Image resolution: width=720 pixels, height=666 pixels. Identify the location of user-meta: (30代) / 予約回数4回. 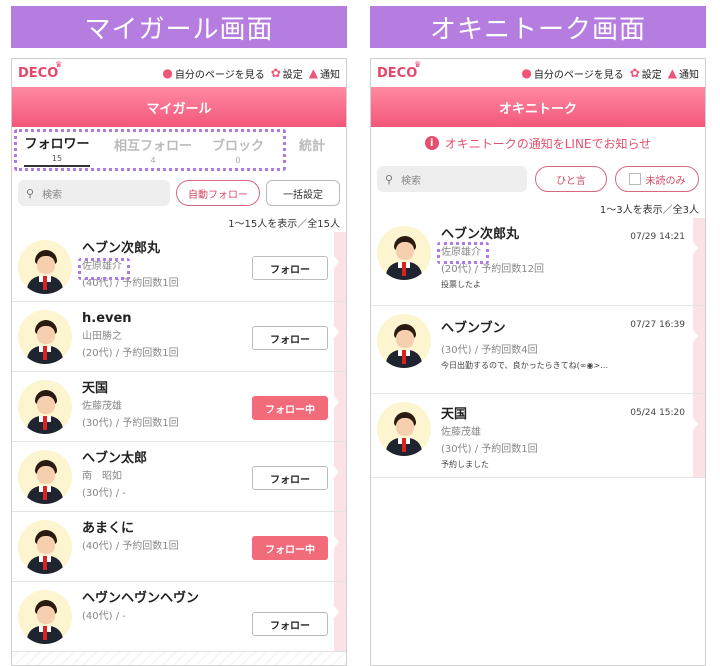
(489, 350).